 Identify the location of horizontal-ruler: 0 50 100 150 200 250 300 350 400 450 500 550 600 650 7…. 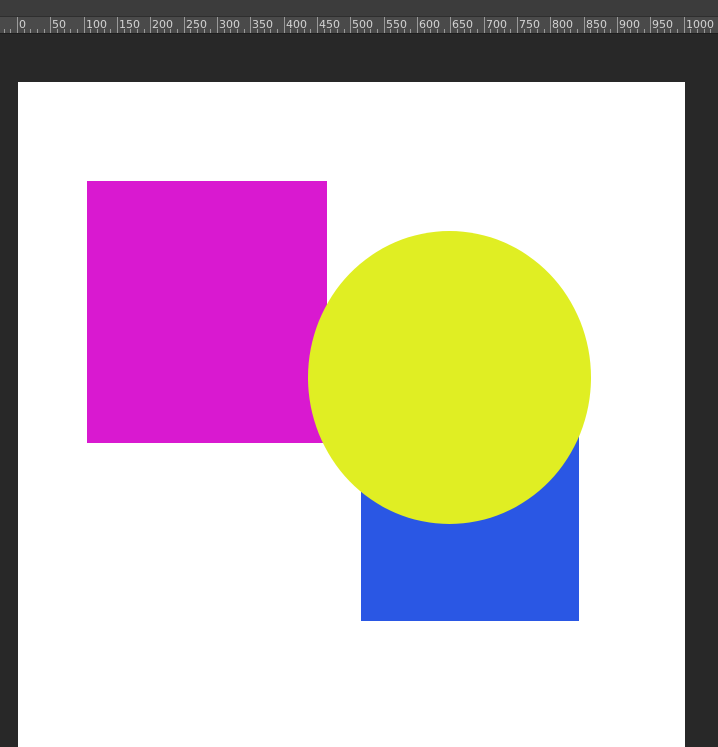
(359, 25).